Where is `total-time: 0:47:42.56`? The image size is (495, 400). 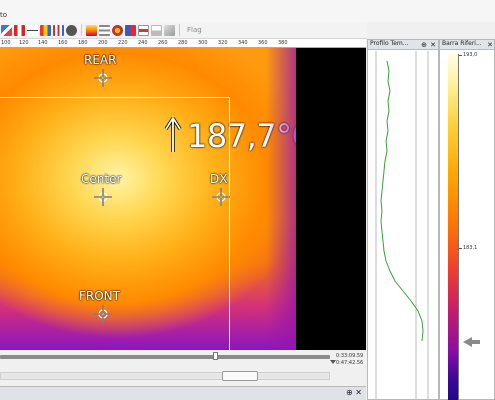
total-time: 0:47:42.56 is located at coordinates (350, 363).